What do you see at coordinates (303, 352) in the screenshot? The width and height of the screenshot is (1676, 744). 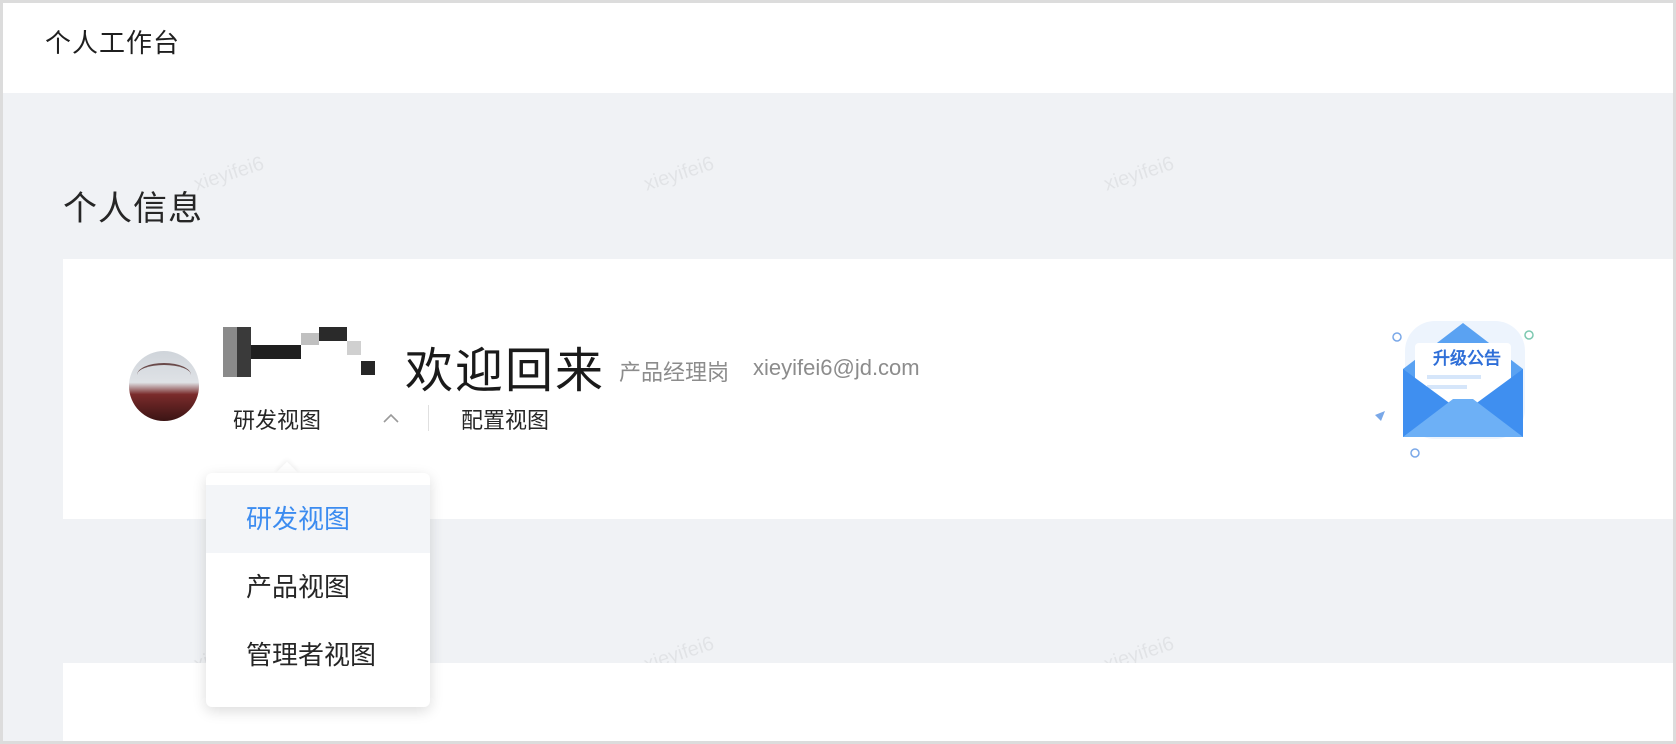 I see `user-name-redacted` at bounding box center [303, 352].